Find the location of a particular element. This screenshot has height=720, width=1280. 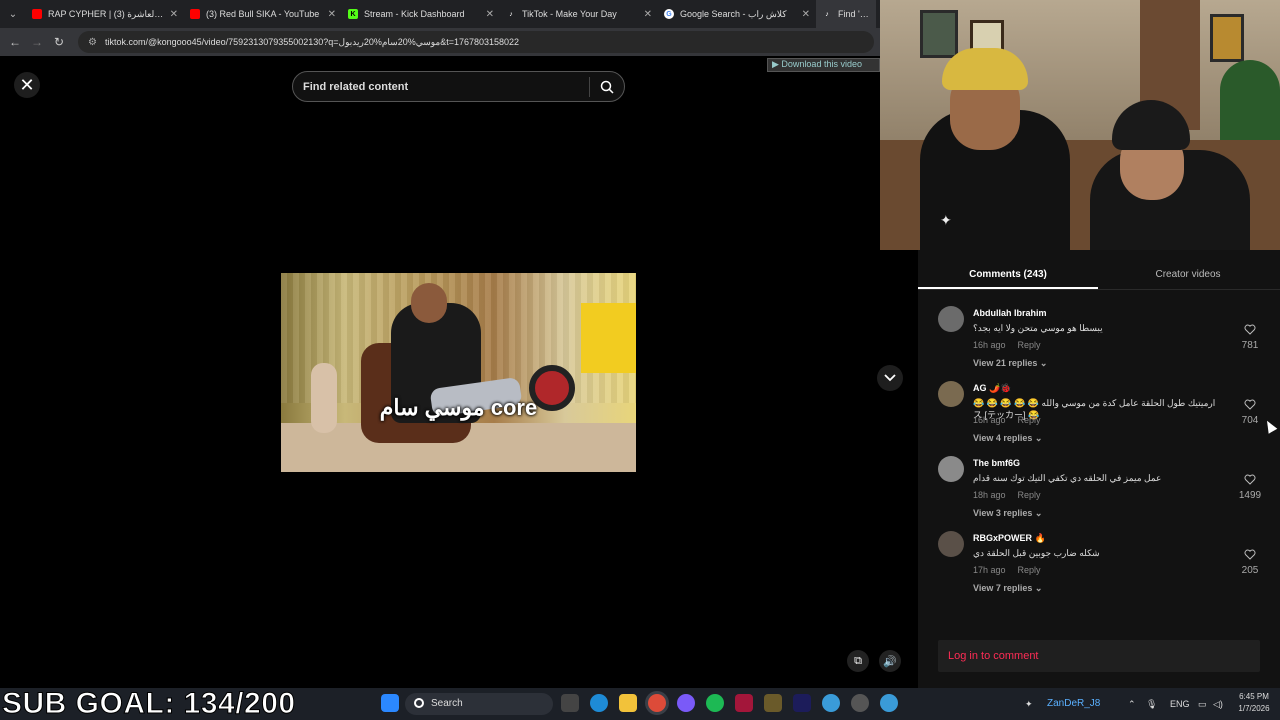

floating-player-button: ⧉ is located at coordinates (858, 661).